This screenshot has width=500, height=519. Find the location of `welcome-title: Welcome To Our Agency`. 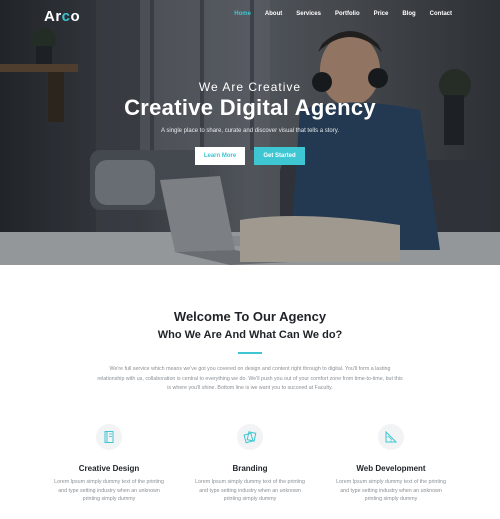

welcome-title: Welcome To Our Agency is located at coordinates (250, 316).